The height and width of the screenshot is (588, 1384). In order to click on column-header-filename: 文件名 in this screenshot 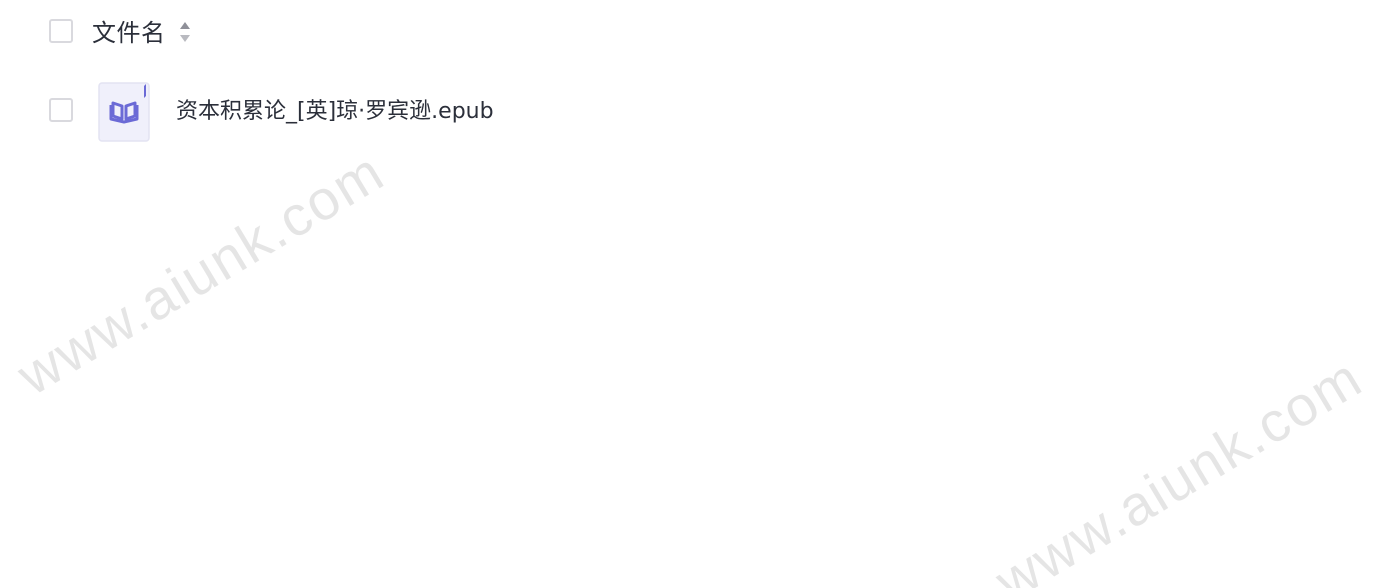, I will do `click(129, 33)`.